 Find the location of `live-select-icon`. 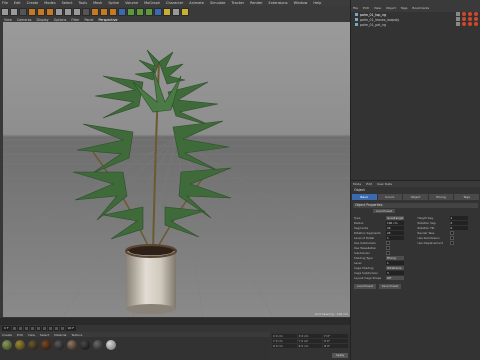

live-select-icon is located at coordinates (23, 11).